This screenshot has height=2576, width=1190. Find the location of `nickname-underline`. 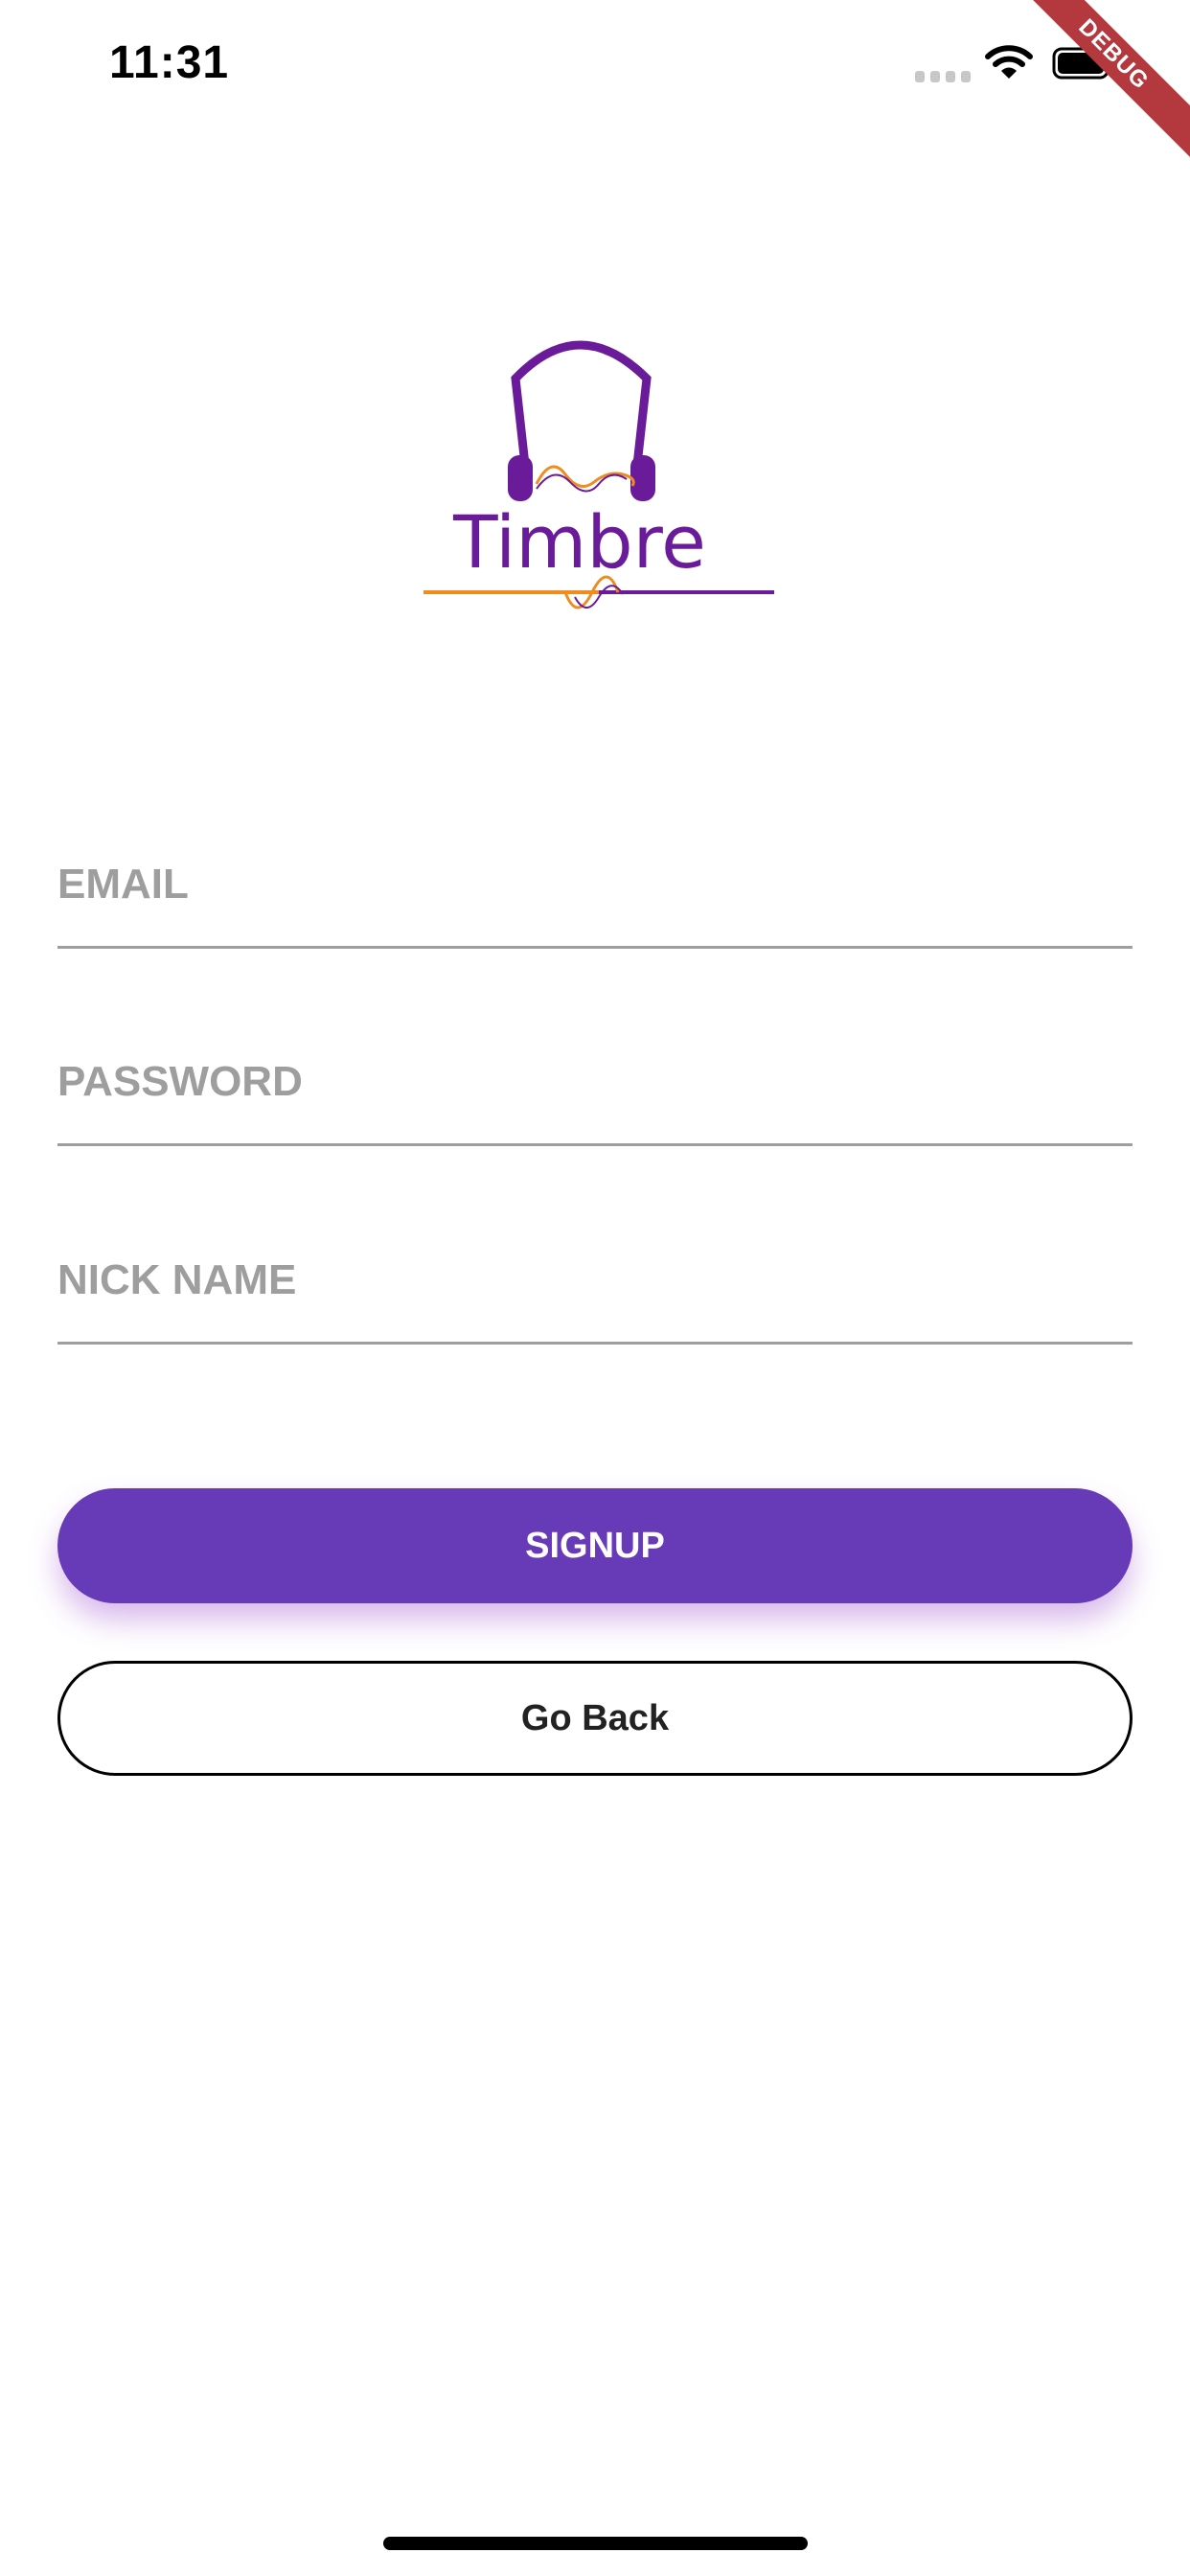

nickname-underline is located at coordinates (595, 1343).